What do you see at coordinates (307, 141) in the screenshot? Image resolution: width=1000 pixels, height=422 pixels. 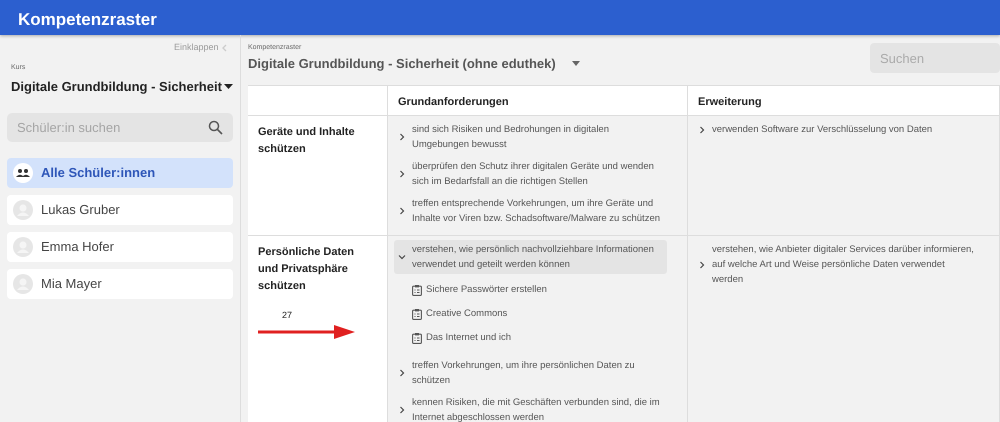 I see `row-heading: Geräte und Inhalte schützen` at bounding box center [307, 141].